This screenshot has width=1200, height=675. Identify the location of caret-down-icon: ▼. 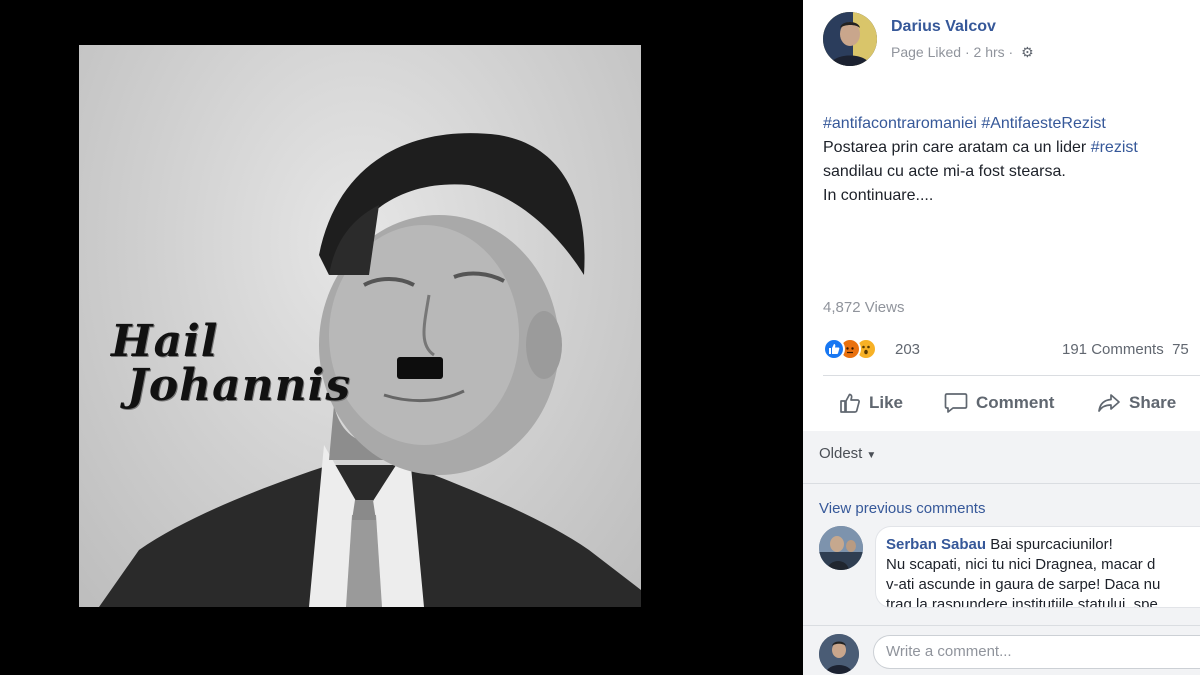
(871, 455).